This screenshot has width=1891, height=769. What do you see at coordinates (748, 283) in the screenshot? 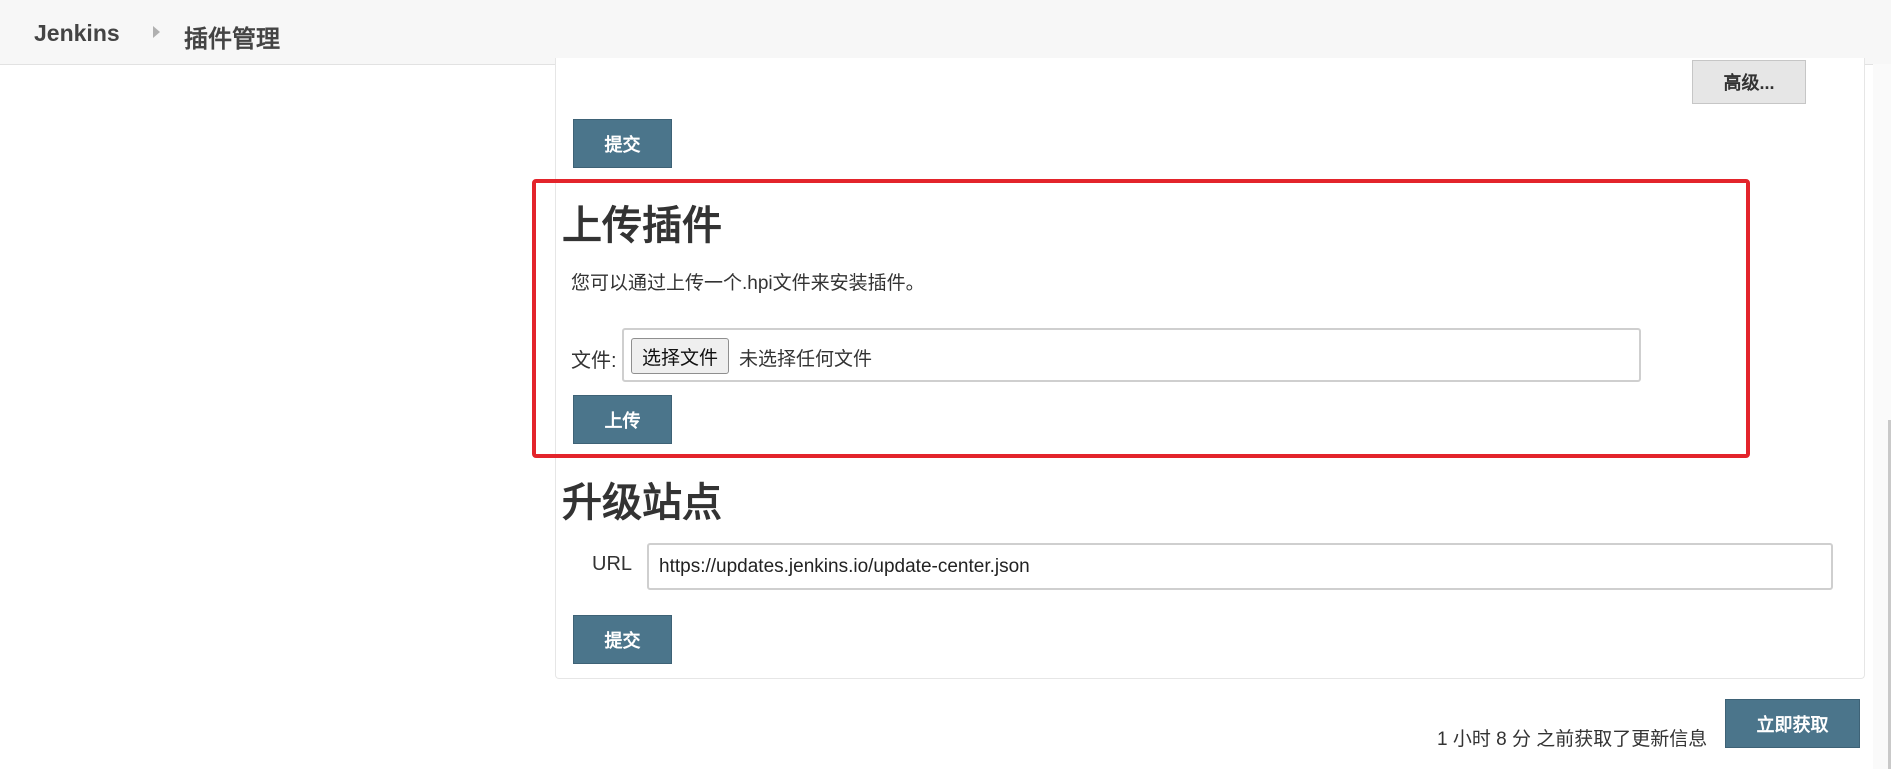
I see `upload-plugin-description: 您可以通过上传一个.hpi文件来安装插件。` at bounding box center [748, 283].